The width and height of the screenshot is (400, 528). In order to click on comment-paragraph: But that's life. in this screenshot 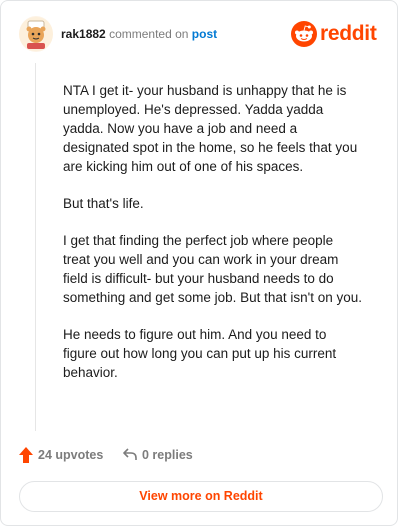, I will do `click(103, 203)`.